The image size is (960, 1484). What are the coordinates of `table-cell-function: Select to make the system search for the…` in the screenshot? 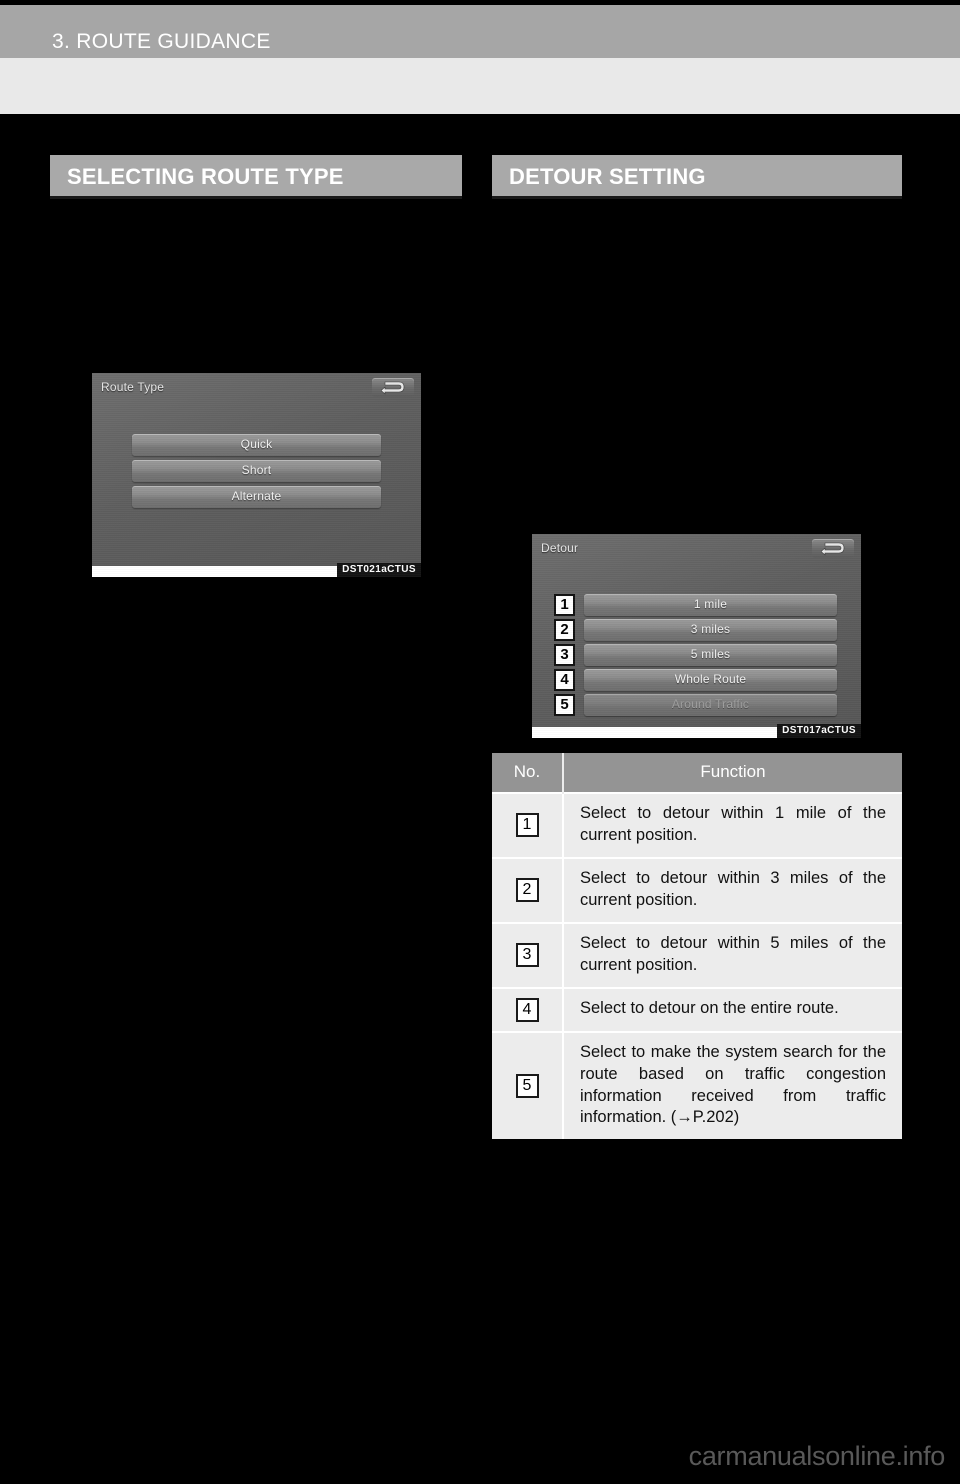 It's located at (732, 1085).